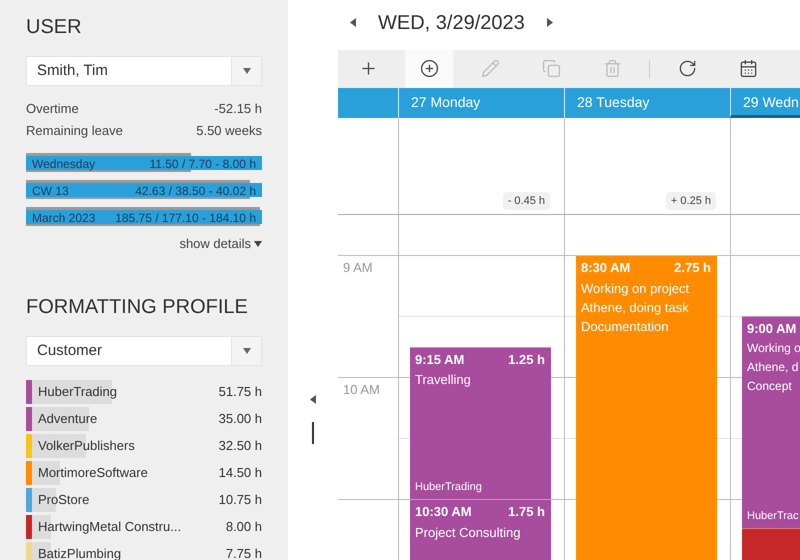 The width and height of the screenshot is (800, 560). I want to click on stat-label: Overtime, so click(52, 109).